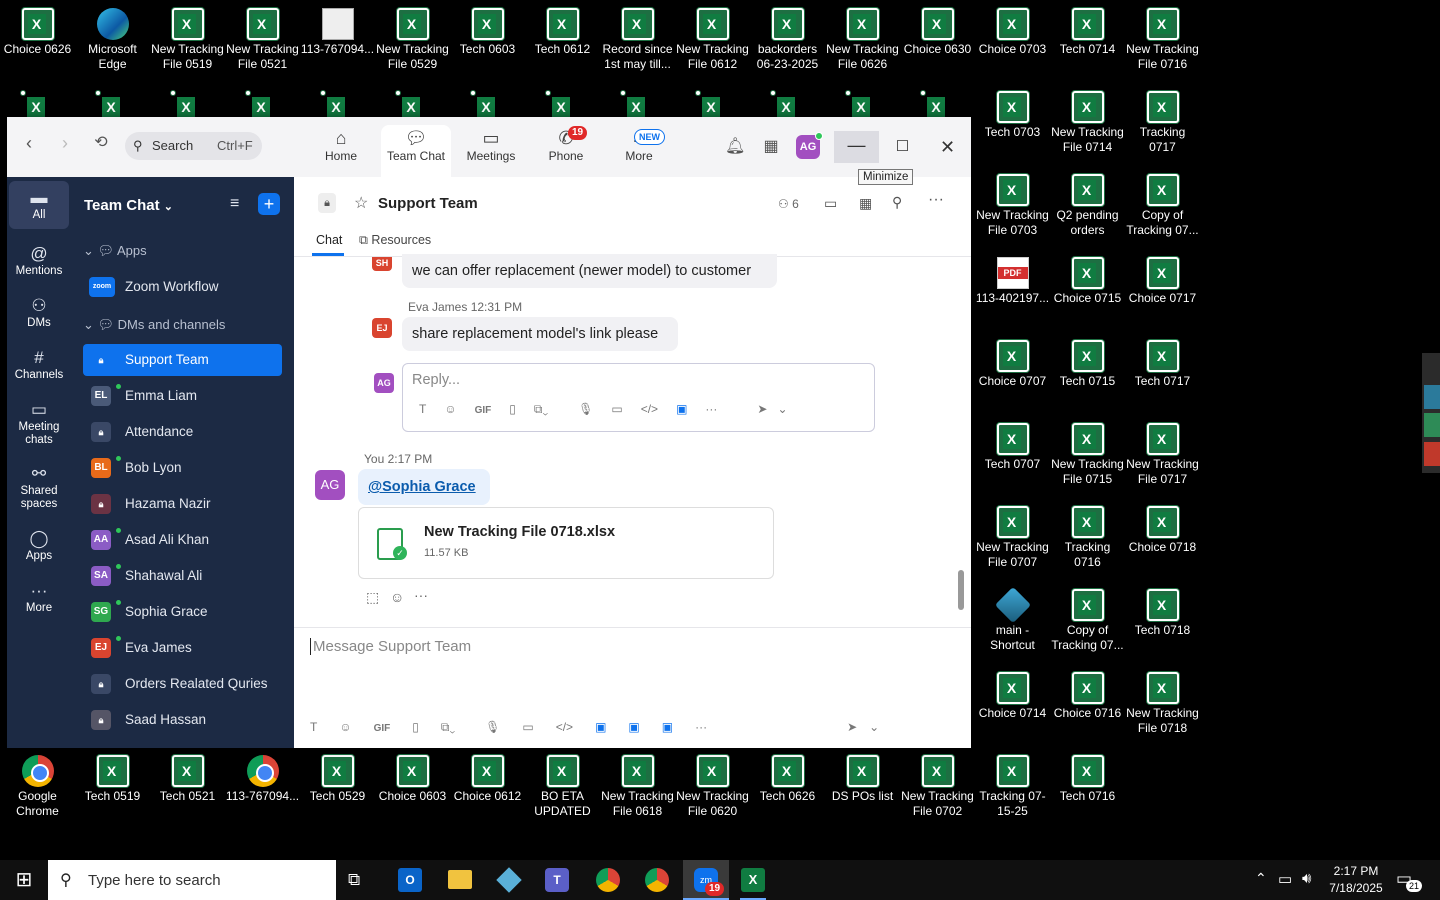 This screenshot has height=900, width=1440. What do you see at coordinates (39, 309) in the screenshot?
I see `rail-item-dms: ⚇ DMs` at bounding box center [39, 309].